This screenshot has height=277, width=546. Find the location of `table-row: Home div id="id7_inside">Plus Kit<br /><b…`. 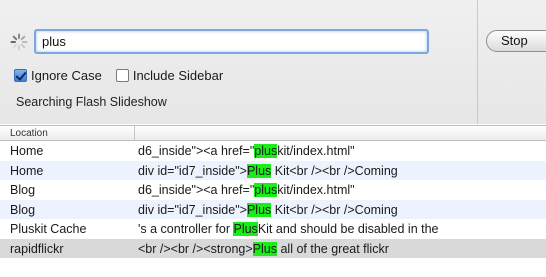

table-row: Home div id="id7_inside">Plus Kit<br /><b… is located at coordinates (273, 170).